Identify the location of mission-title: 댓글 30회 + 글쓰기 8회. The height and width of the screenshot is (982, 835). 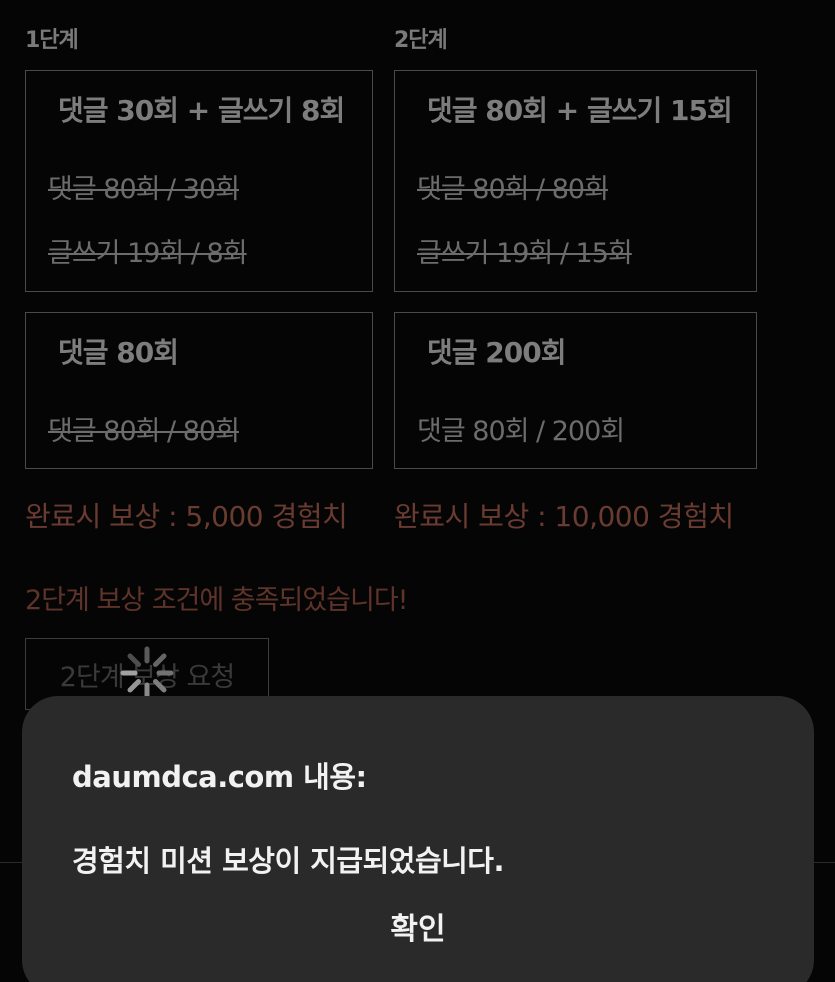
(201, 110).